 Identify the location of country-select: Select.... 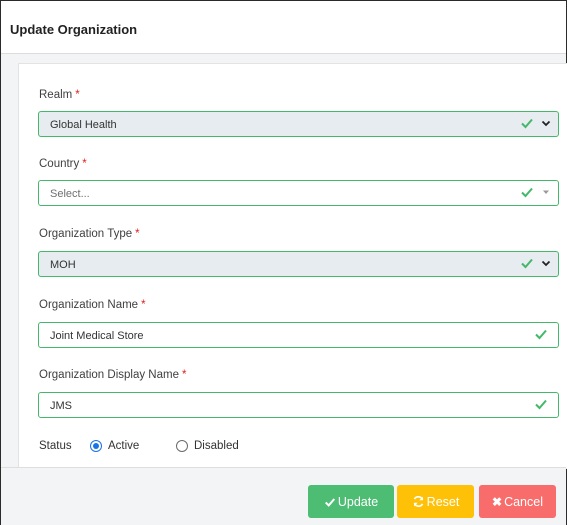
(298, 193).